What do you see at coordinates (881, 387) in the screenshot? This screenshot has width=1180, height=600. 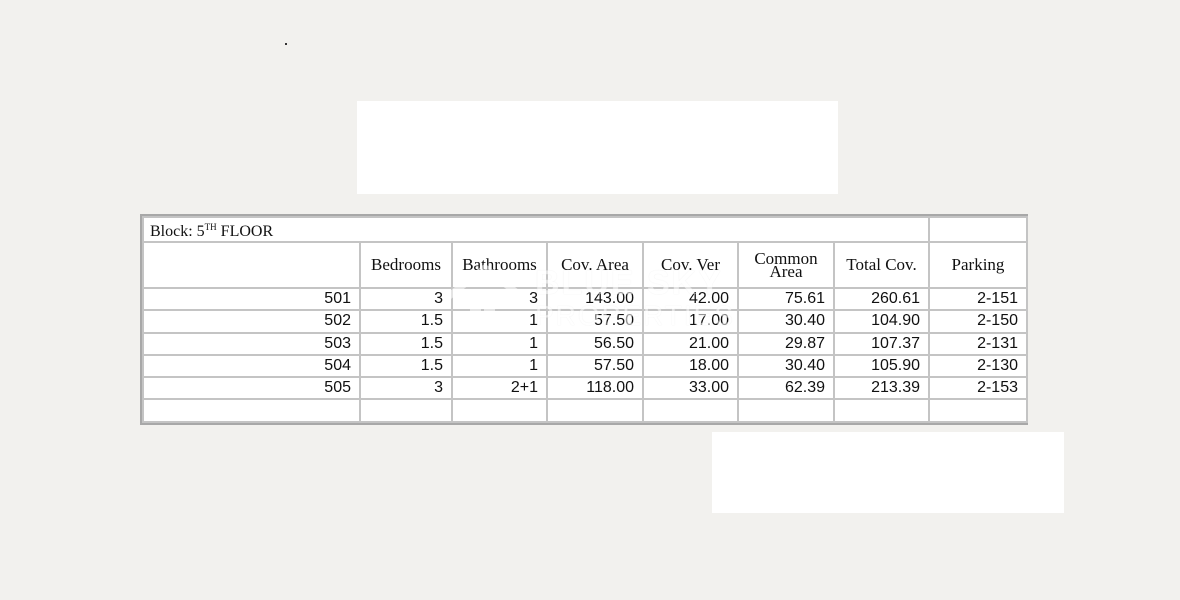 I see `table-cell: 213.39` at bounding box center [881, 387].